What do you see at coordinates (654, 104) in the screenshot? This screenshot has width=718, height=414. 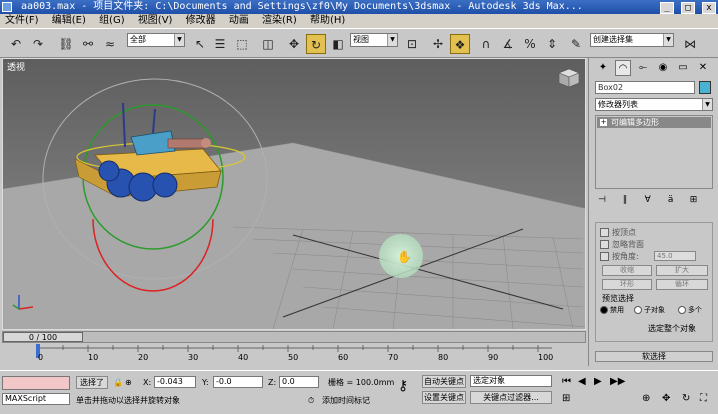 I see `modifier-list-dropdown: 修改器列表 ▼` at bounding box center [654, 104].